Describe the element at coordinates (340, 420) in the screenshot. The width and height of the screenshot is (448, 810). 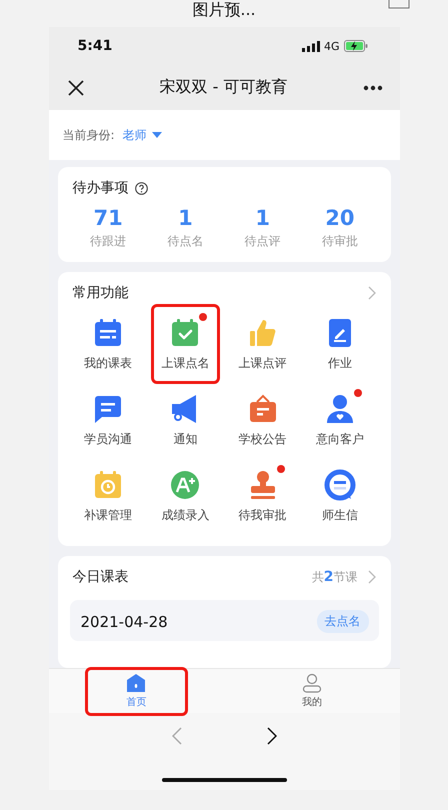
I see `function-item: 意向客户` at that location.